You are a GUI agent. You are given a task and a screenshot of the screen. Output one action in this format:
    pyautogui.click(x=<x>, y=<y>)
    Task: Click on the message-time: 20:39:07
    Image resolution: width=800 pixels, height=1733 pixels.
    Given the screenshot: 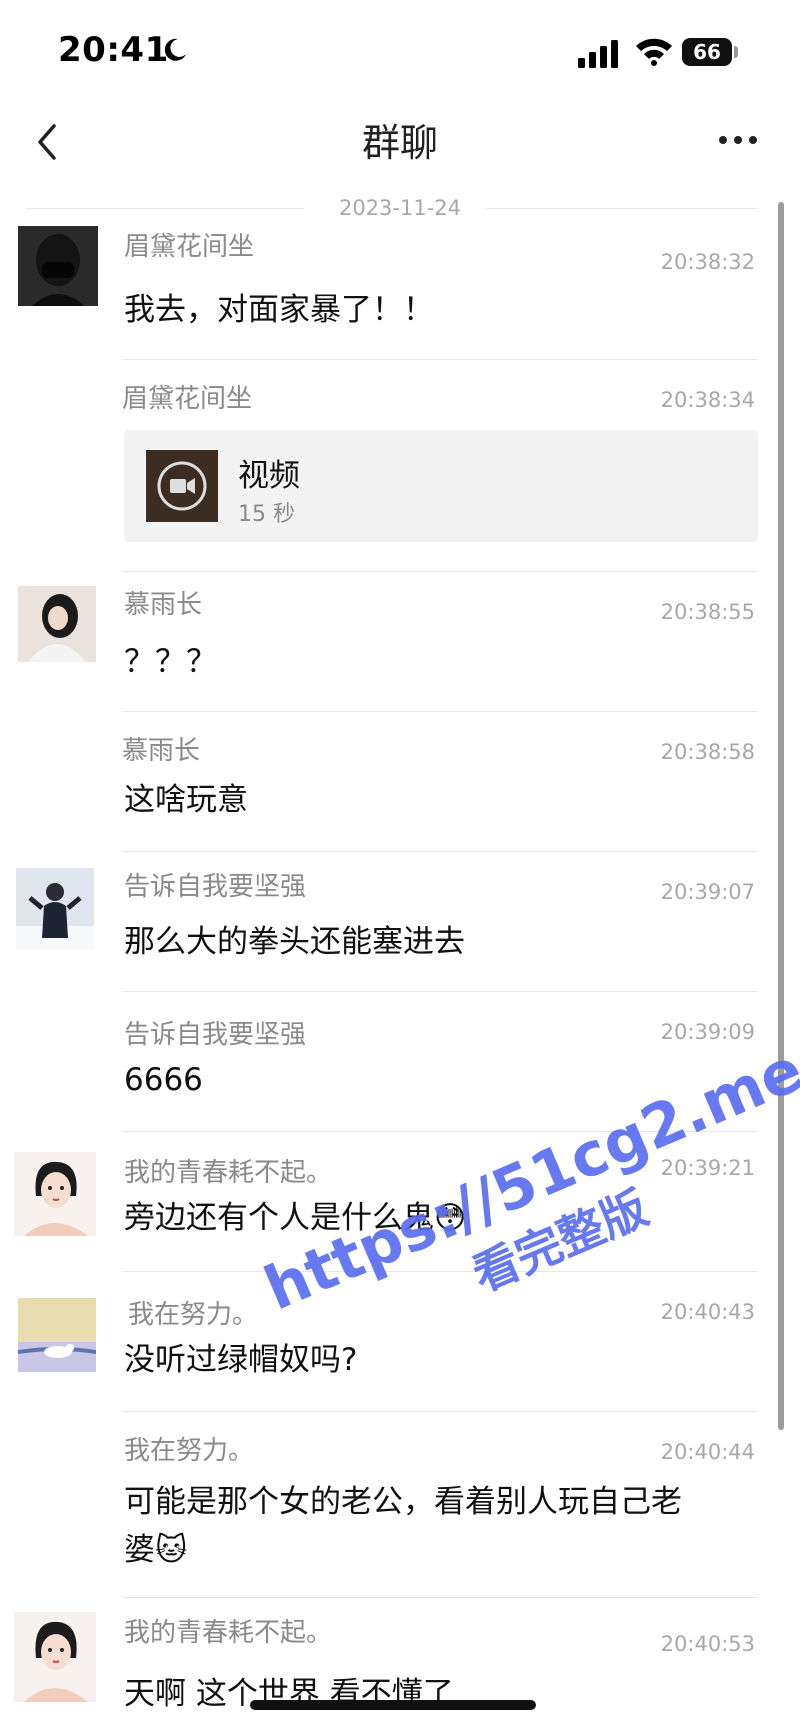 What is the action you would take?
    pyautogui.click(x=707, y=892)
    